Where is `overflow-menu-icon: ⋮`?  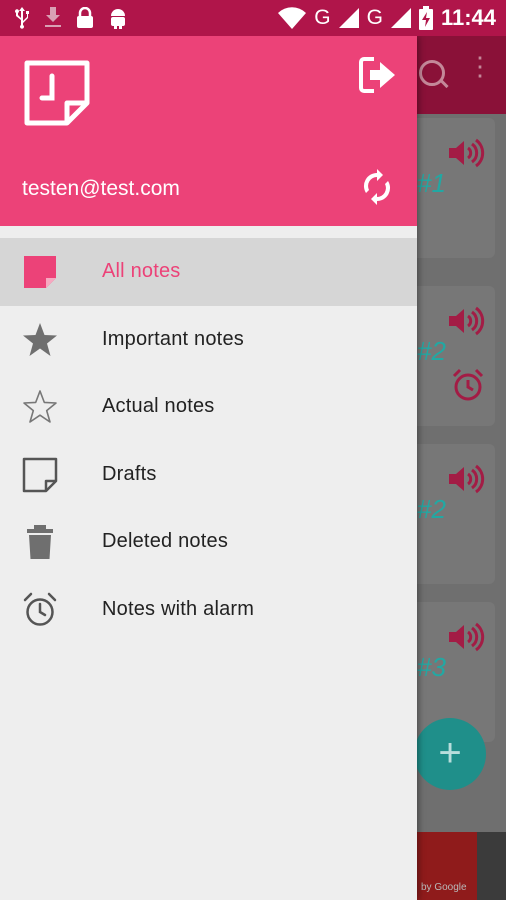
overflow-menu-icon: ⋮ is located at coordinates (480, 66).